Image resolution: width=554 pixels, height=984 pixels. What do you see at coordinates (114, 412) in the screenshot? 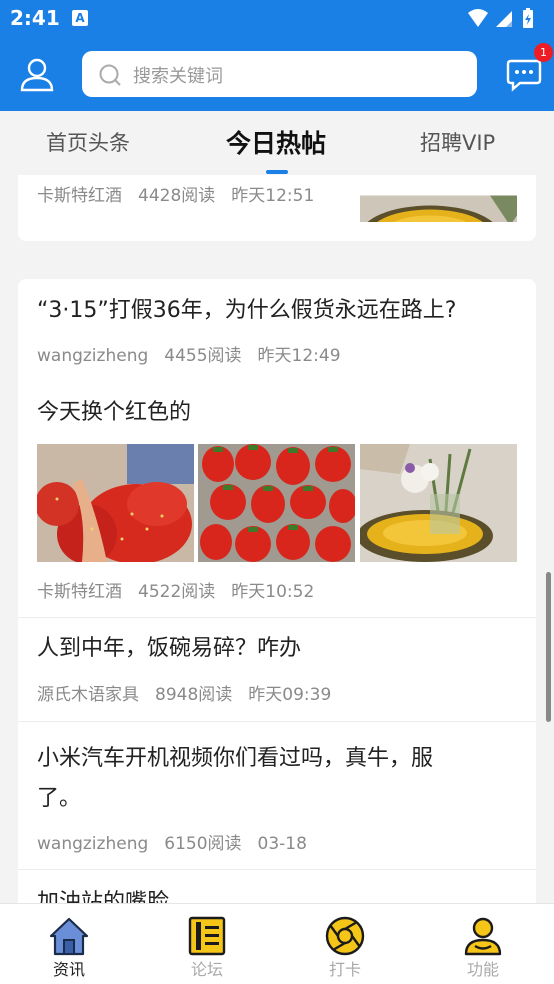
I see `post-title: 今天换个红色的` at bounding box center [114, 412].